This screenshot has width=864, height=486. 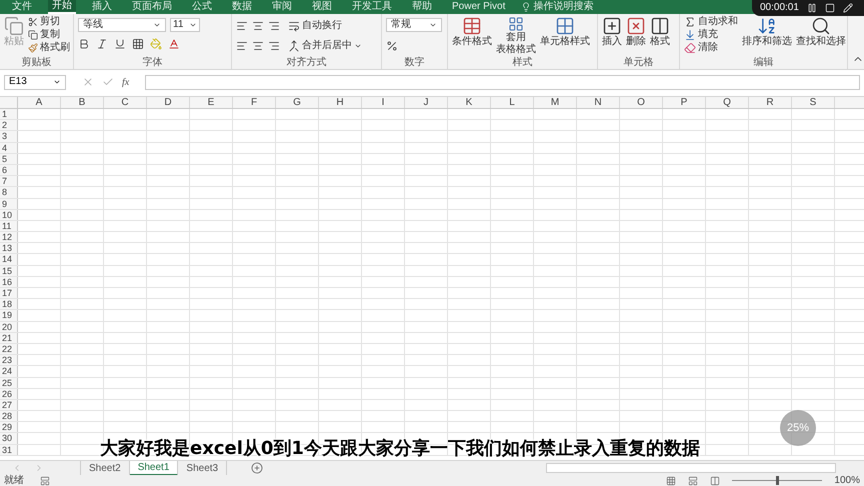 I want to click on row-header: 27, so click(x=9, y=405).